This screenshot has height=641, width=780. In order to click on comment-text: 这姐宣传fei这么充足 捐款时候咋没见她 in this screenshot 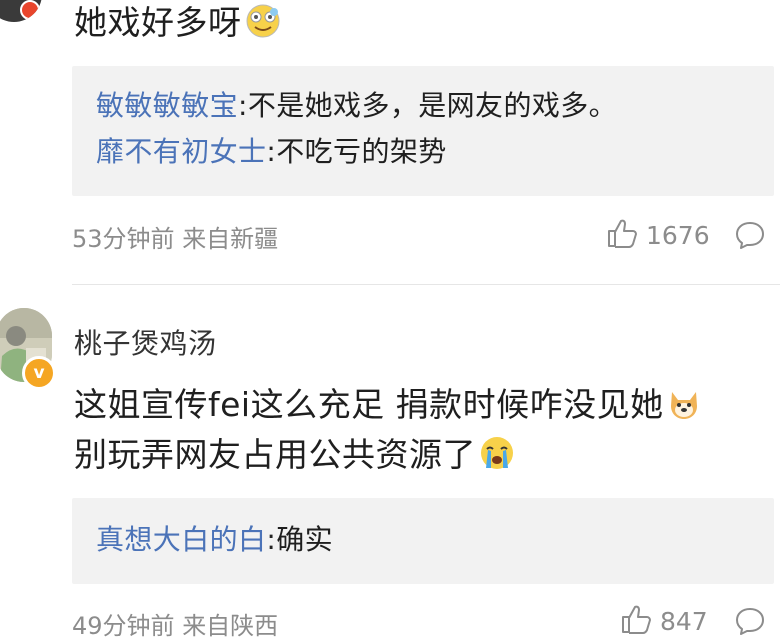, I will do `click(388, 408)`.